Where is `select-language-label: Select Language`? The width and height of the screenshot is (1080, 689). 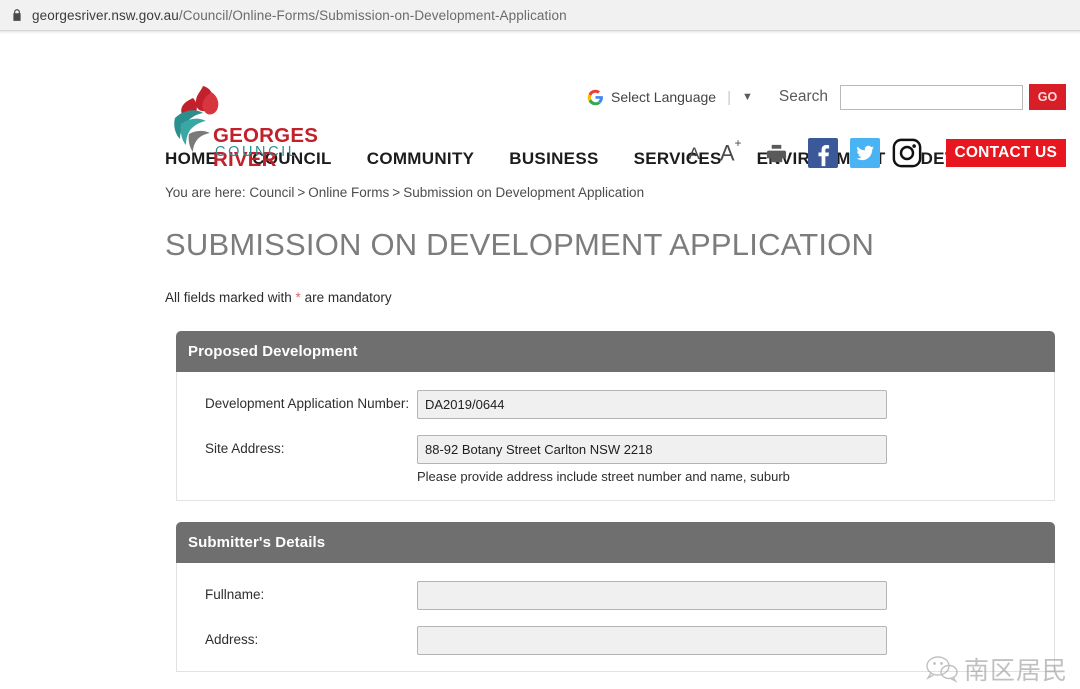 select-language-label: Select Language is located at coordinates (663, 97).